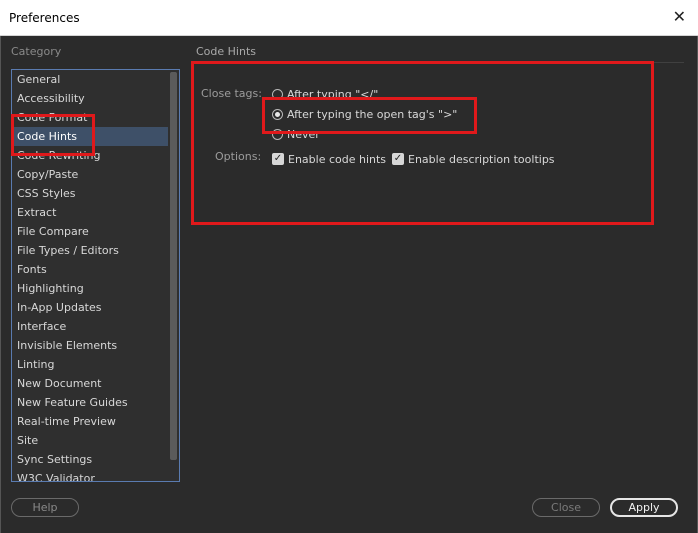 The height and width of the screenshot is (533, 698). I want to click on pane-divider, so click(440, 62).